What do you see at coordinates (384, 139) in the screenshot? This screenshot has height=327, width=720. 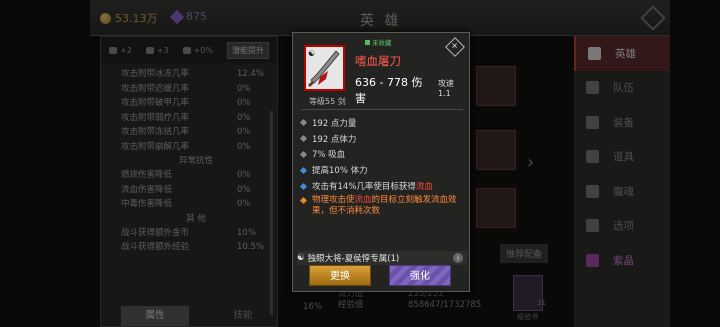 I see `stat-line: 192 点体力` at bounding box center [384, 139].